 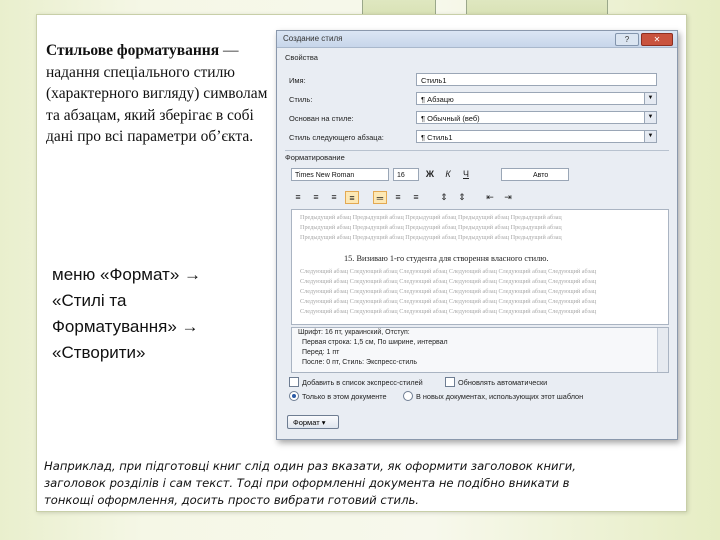 What do you see at coordinates (657, 39) in the screenshot?
I see `close-button: ✕` at bounding box center [657, 39].